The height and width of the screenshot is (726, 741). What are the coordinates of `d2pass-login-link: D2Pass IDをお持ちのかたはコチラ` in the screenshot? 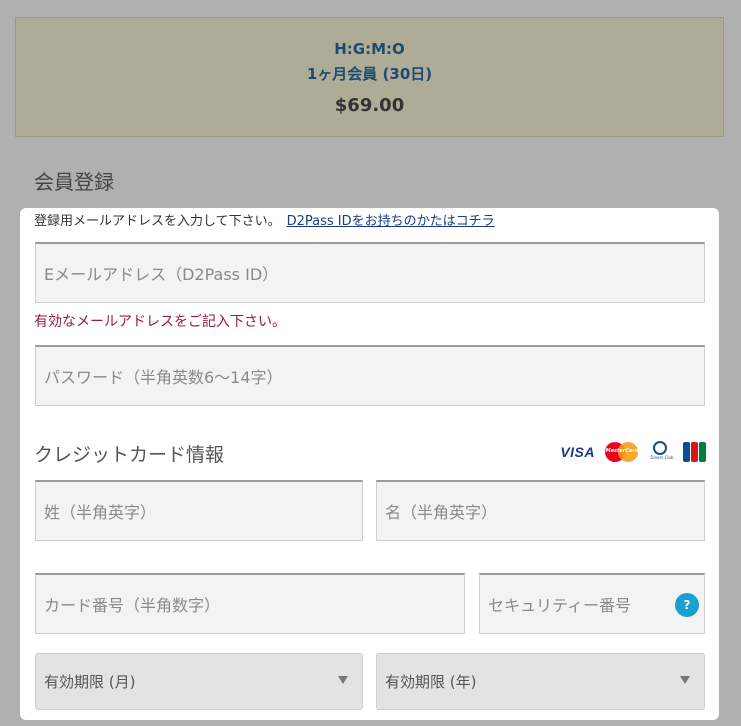 It's located at (391, 221).